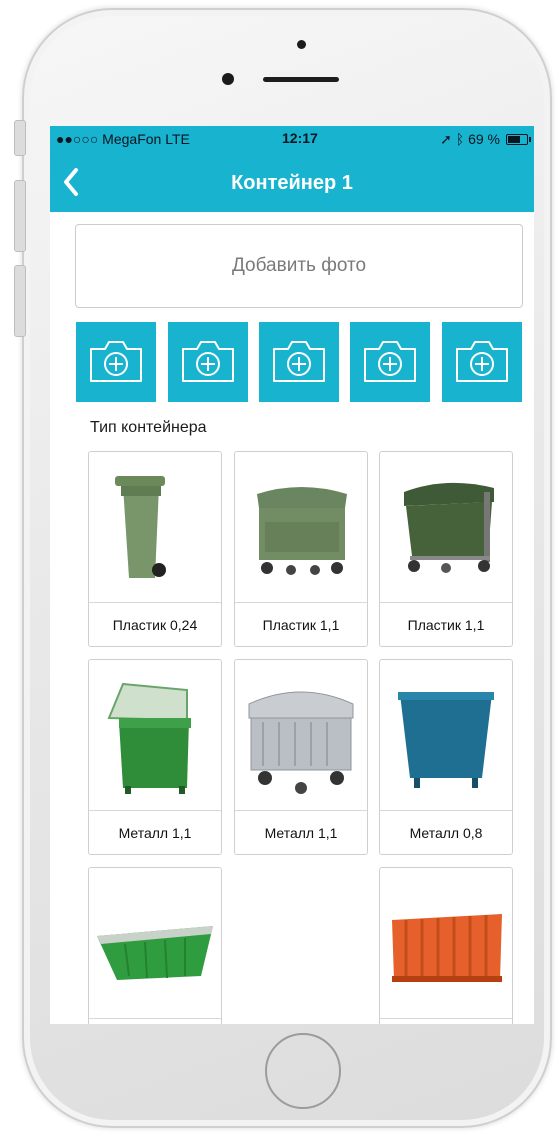  Describe the element at coordinates (460, 140) in the screenshot. I see `bluetooth-icon: ᛒ` at that location.